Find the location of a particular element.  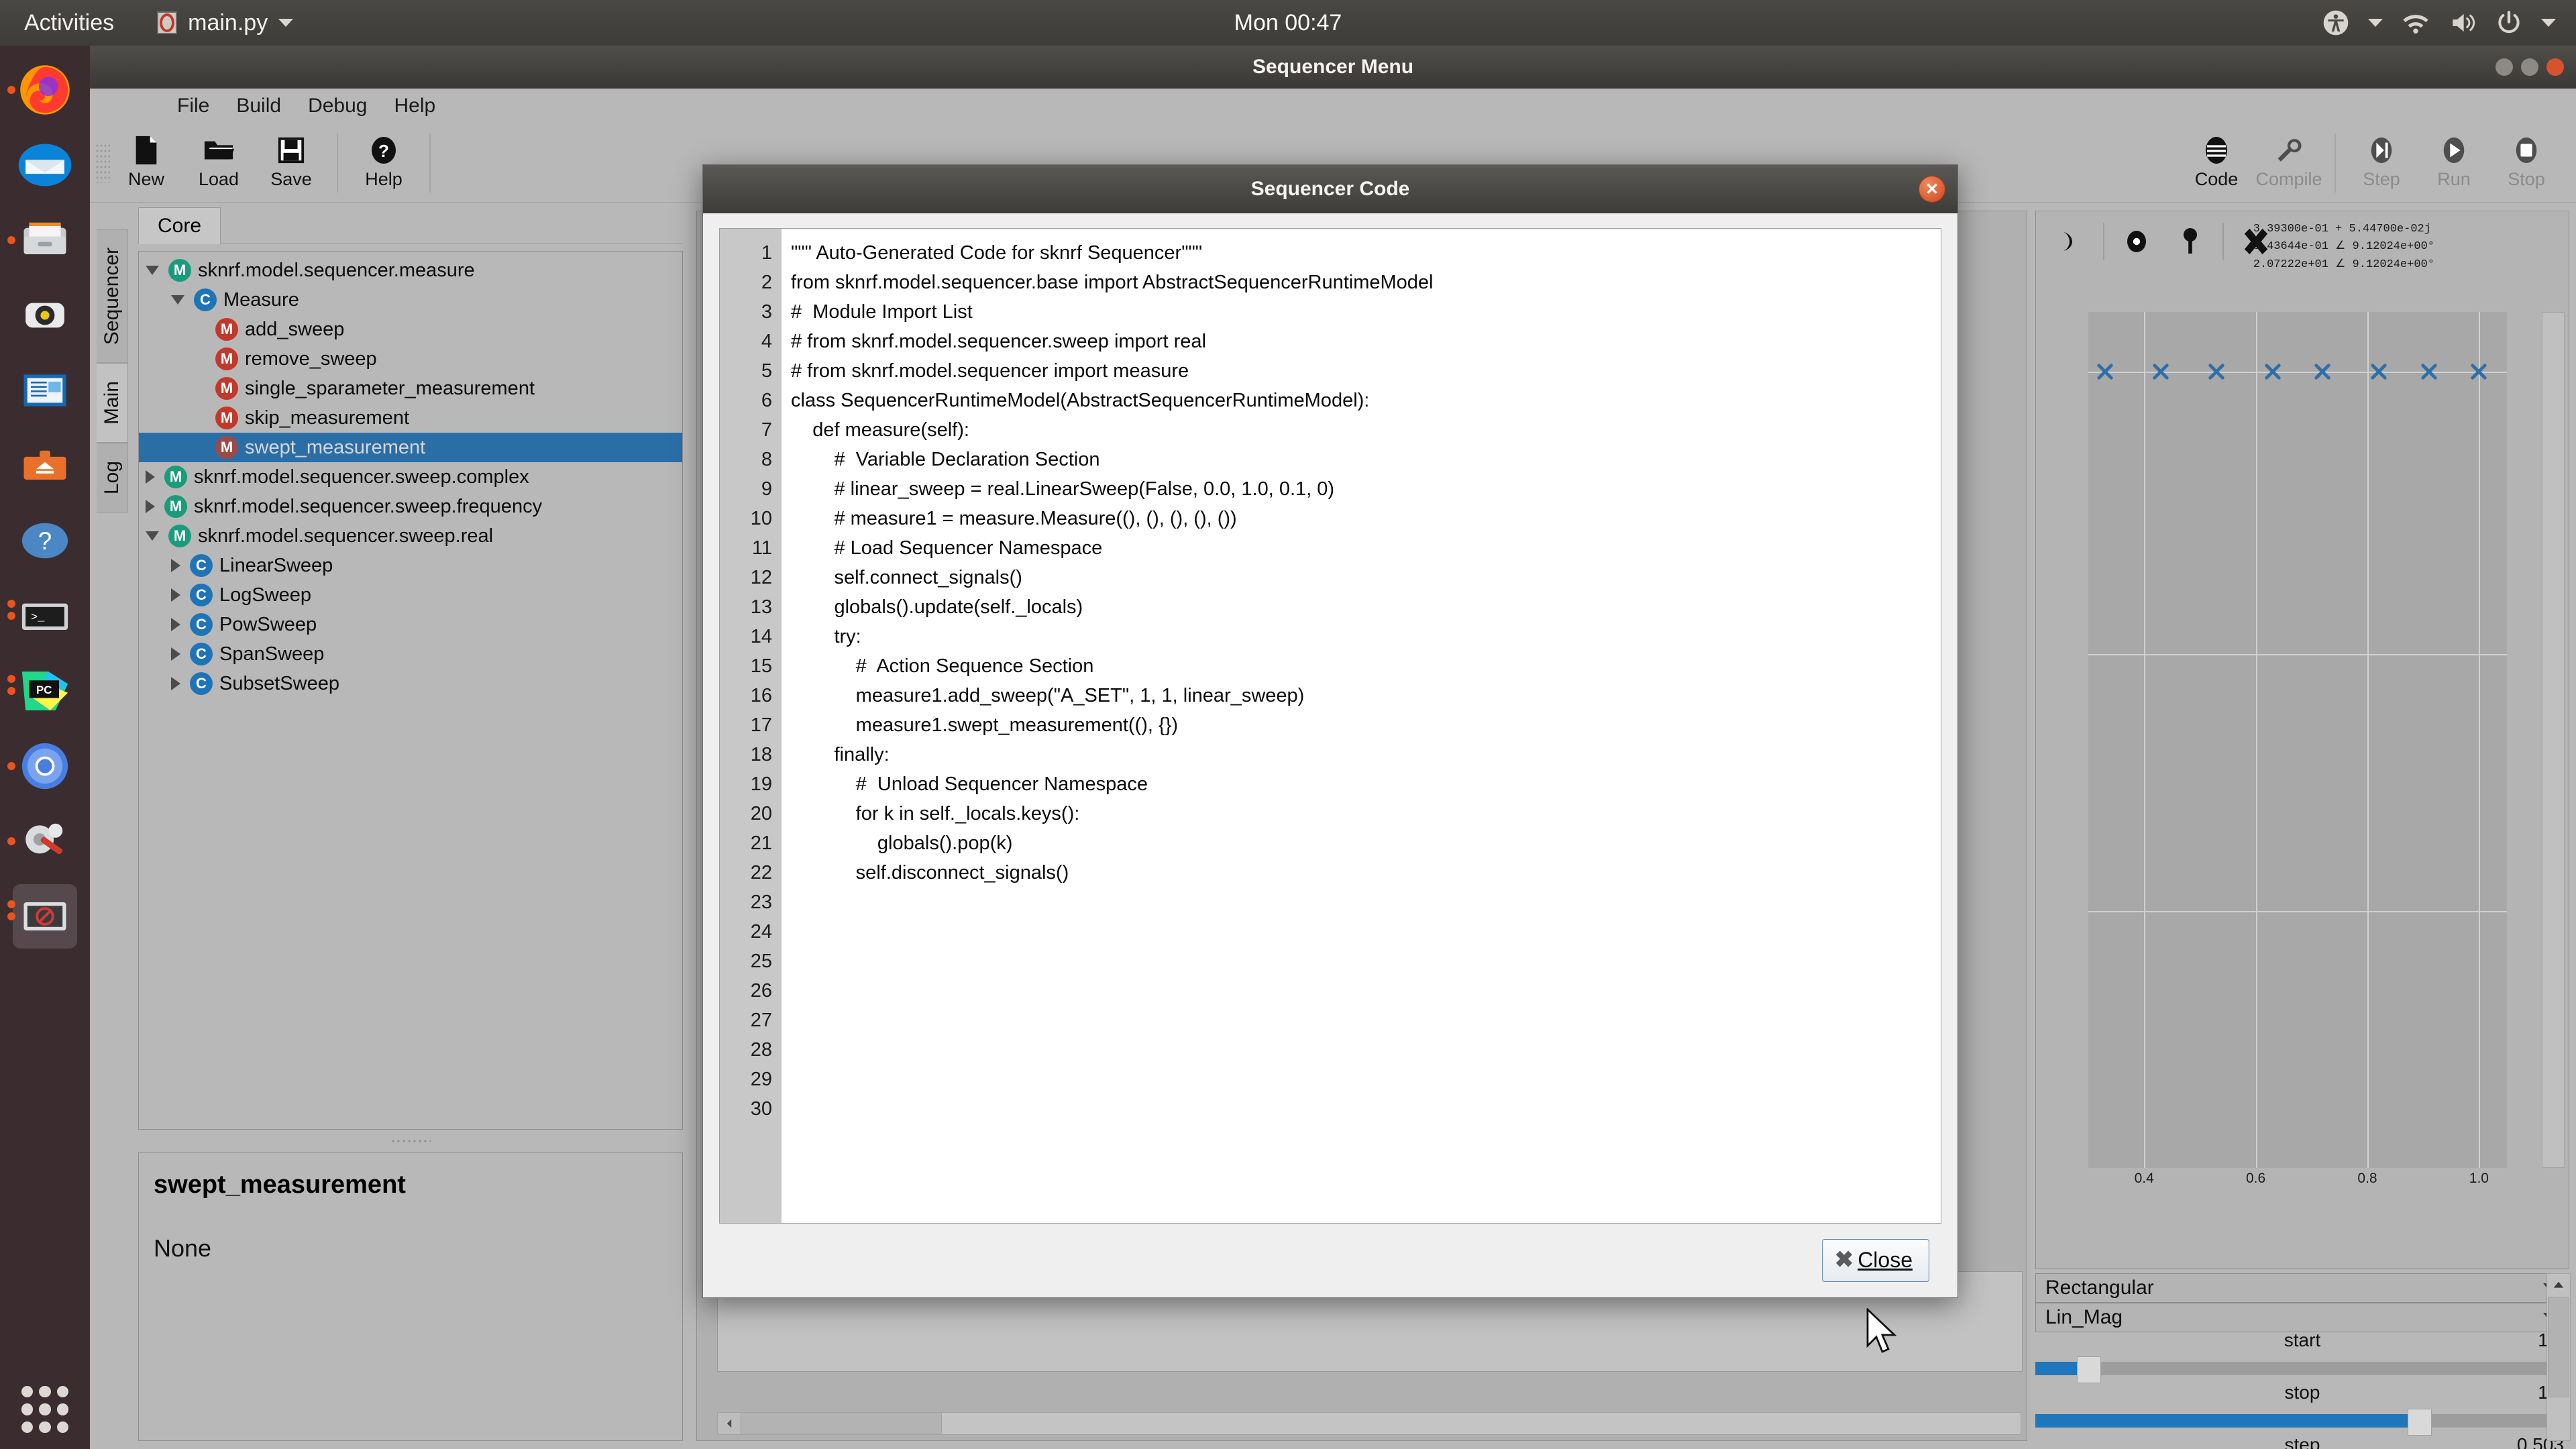

side-tab-bar: Sequencer Main Log is located at coordinates (112, 826).